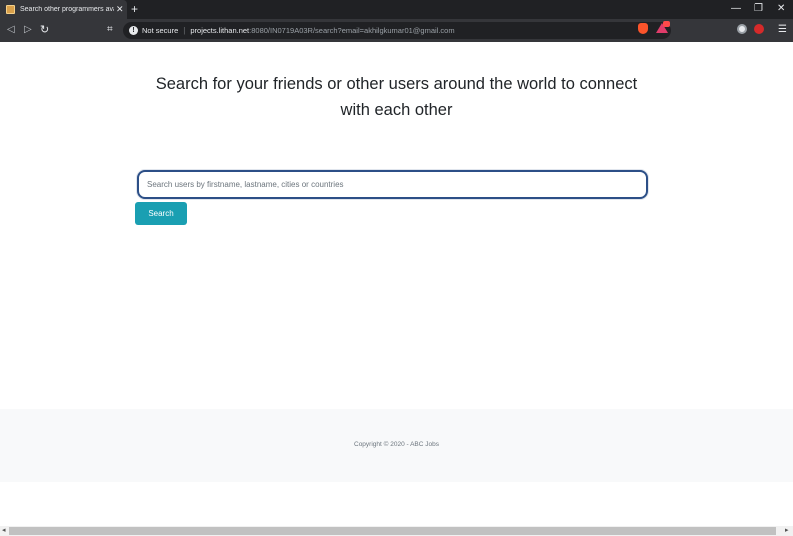 Image resolution: width=793 pixels, height=536 pixels. I want to click on browser-tab: Search other programmers availab ✕, so click(63, 9).